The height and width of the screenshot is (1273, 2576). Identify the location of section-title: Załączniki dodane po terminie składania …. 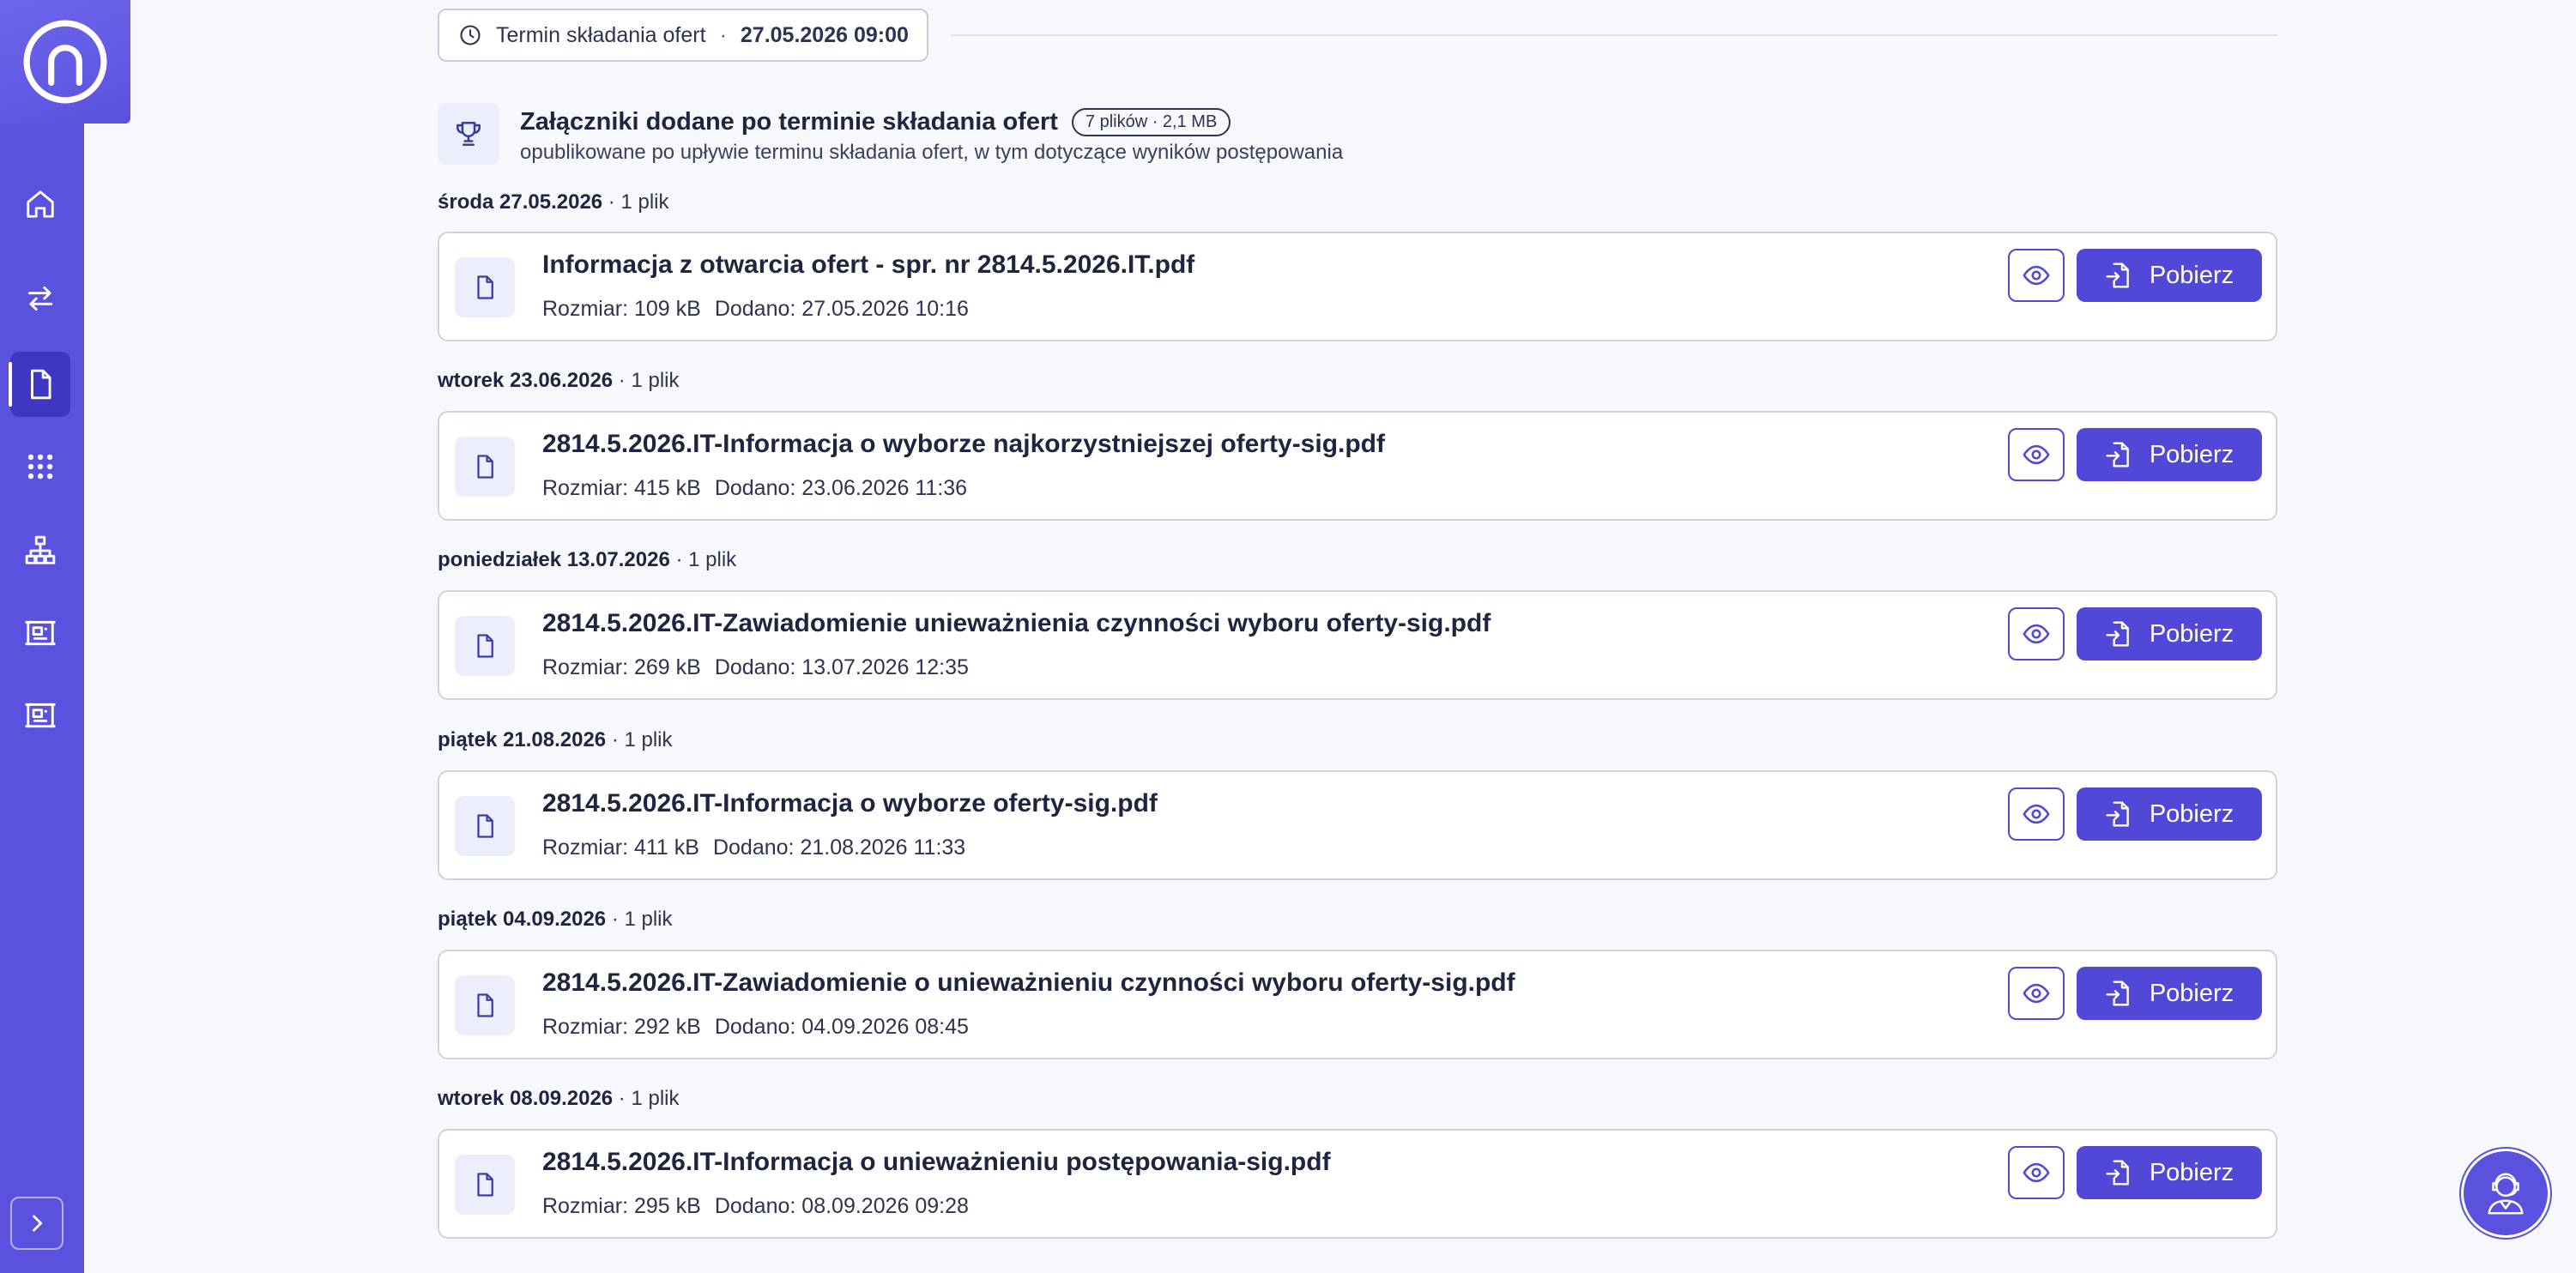
(875, 122).